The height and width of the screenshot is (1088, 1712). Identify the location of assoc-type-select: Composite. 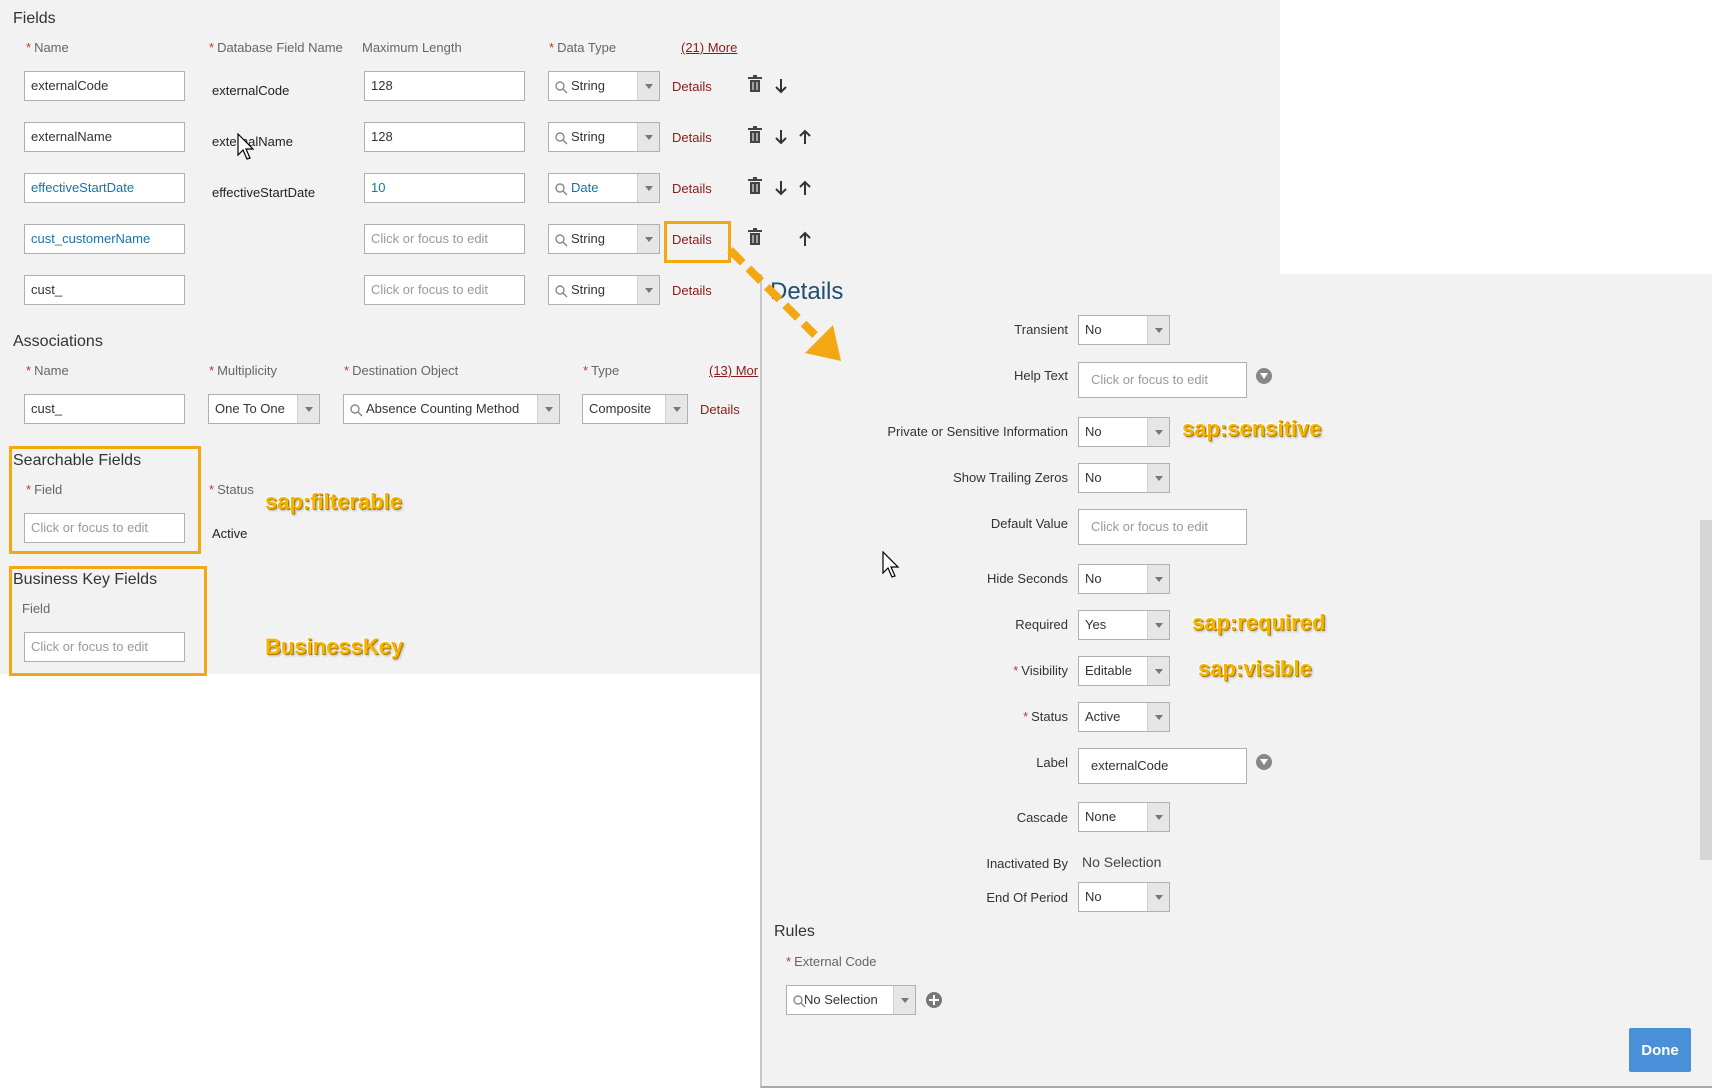
(635, 409).